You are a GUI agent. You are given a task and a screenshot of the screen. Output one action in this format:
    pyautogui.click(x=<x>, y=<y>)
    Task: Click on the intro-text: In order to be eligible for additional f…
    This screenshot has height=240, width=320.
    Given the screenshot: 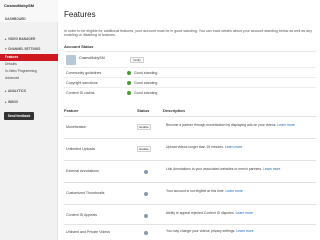 What is the action you would take?
    pyautogui.click(x=188, y=33)
    